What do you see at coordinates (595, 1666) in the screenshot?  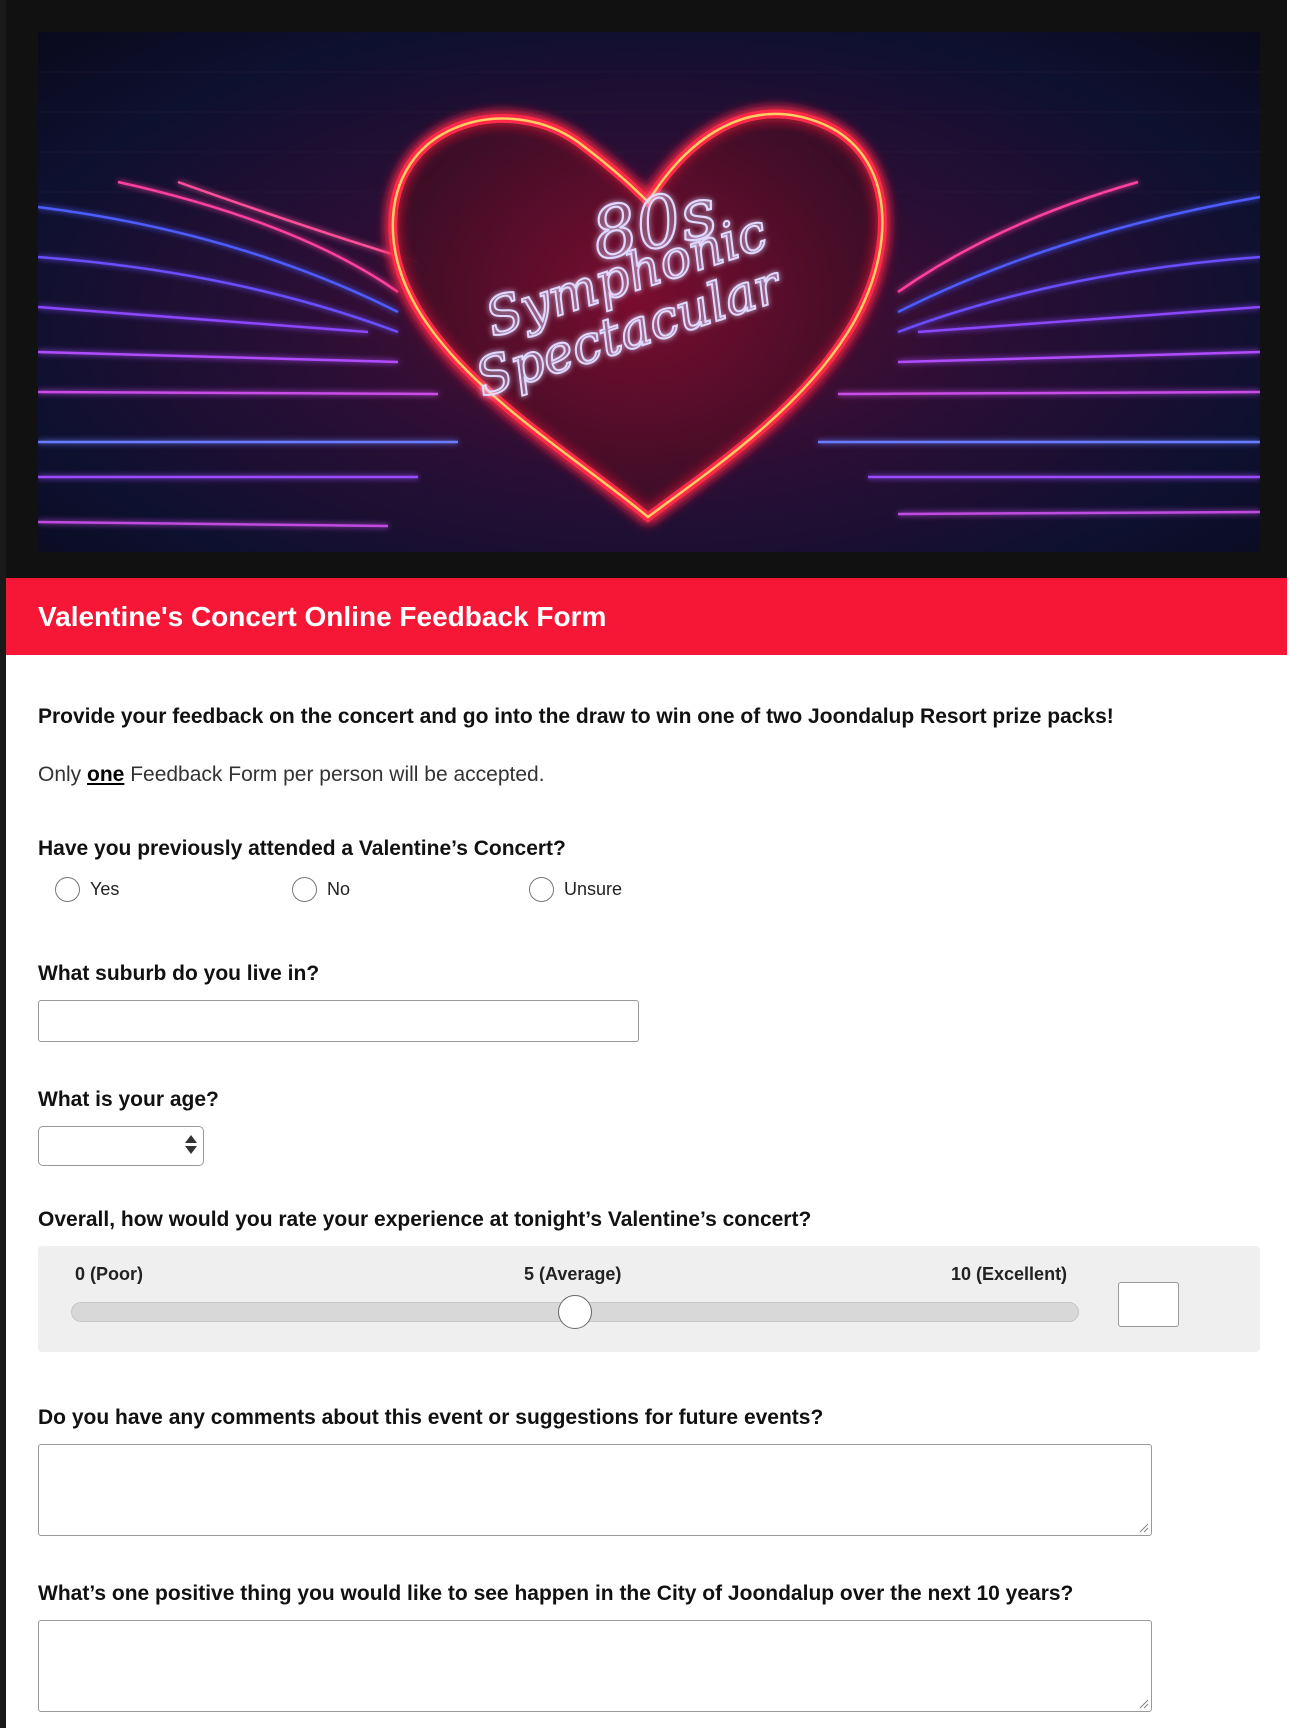 I see `positive-textarea` at bounding box center [595, 1666].